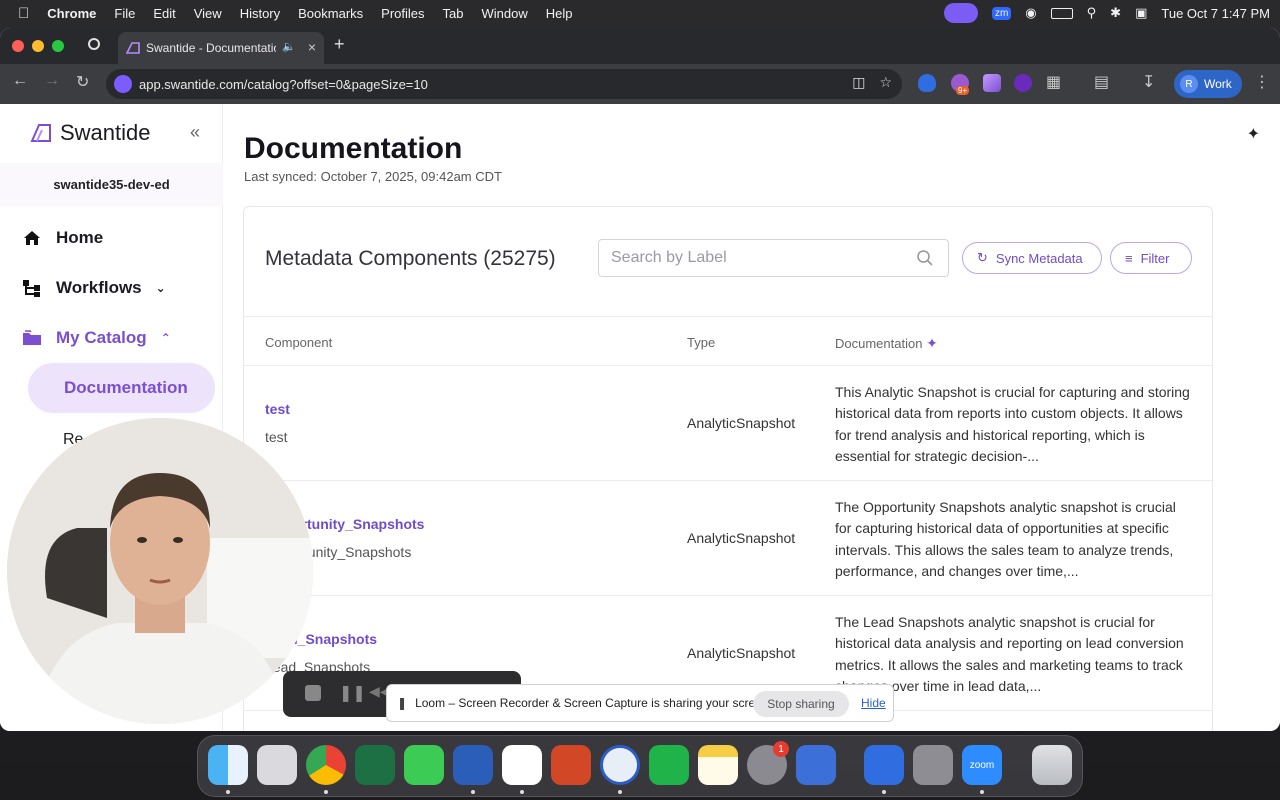  Describe the element at coordinates (927, 83) in the screenshot. I see `extension-shield-icon` at that location.